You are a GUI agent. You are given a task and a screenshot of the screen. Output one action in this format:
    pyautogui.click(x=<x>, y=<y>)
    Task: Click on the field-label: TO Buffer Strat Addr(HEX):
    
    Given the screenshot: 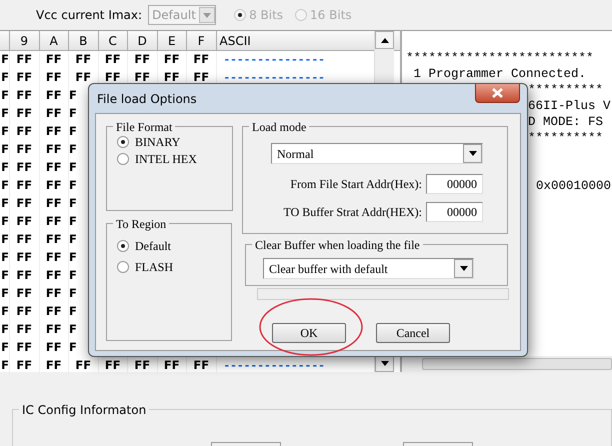 What is the action you would take?
    pyautogui.click(x=352, y=212)
    